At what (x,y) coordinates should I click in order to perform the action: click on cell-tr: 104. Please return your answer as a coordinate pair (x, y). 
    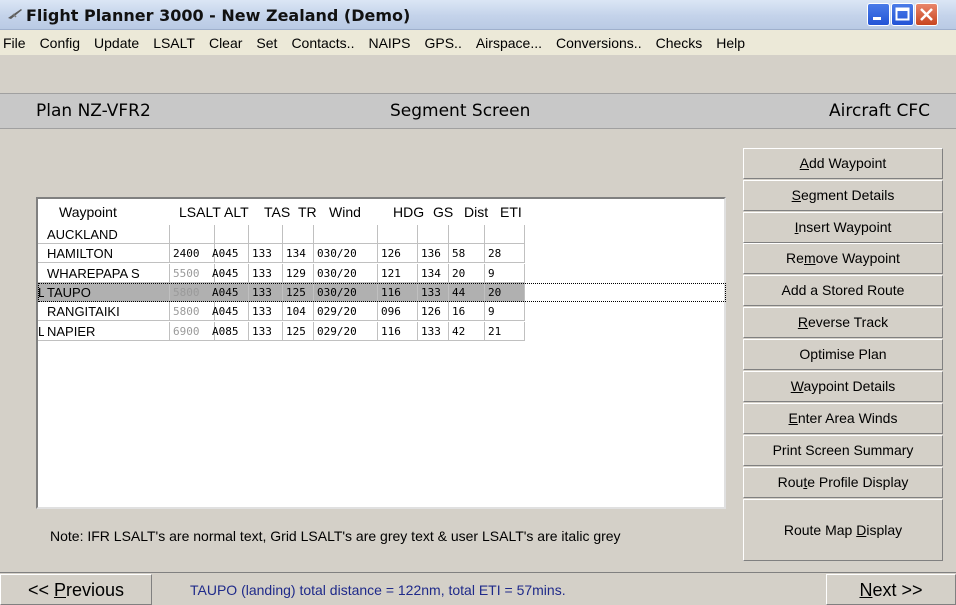
    Looking at the image, I should click on (298, 312).